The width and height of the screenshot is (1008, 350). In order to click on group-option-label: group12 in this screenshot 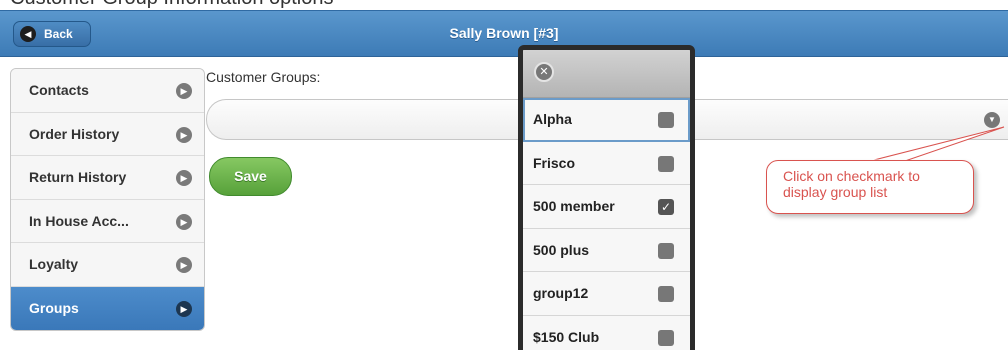, I will do `click(561, 293)`.